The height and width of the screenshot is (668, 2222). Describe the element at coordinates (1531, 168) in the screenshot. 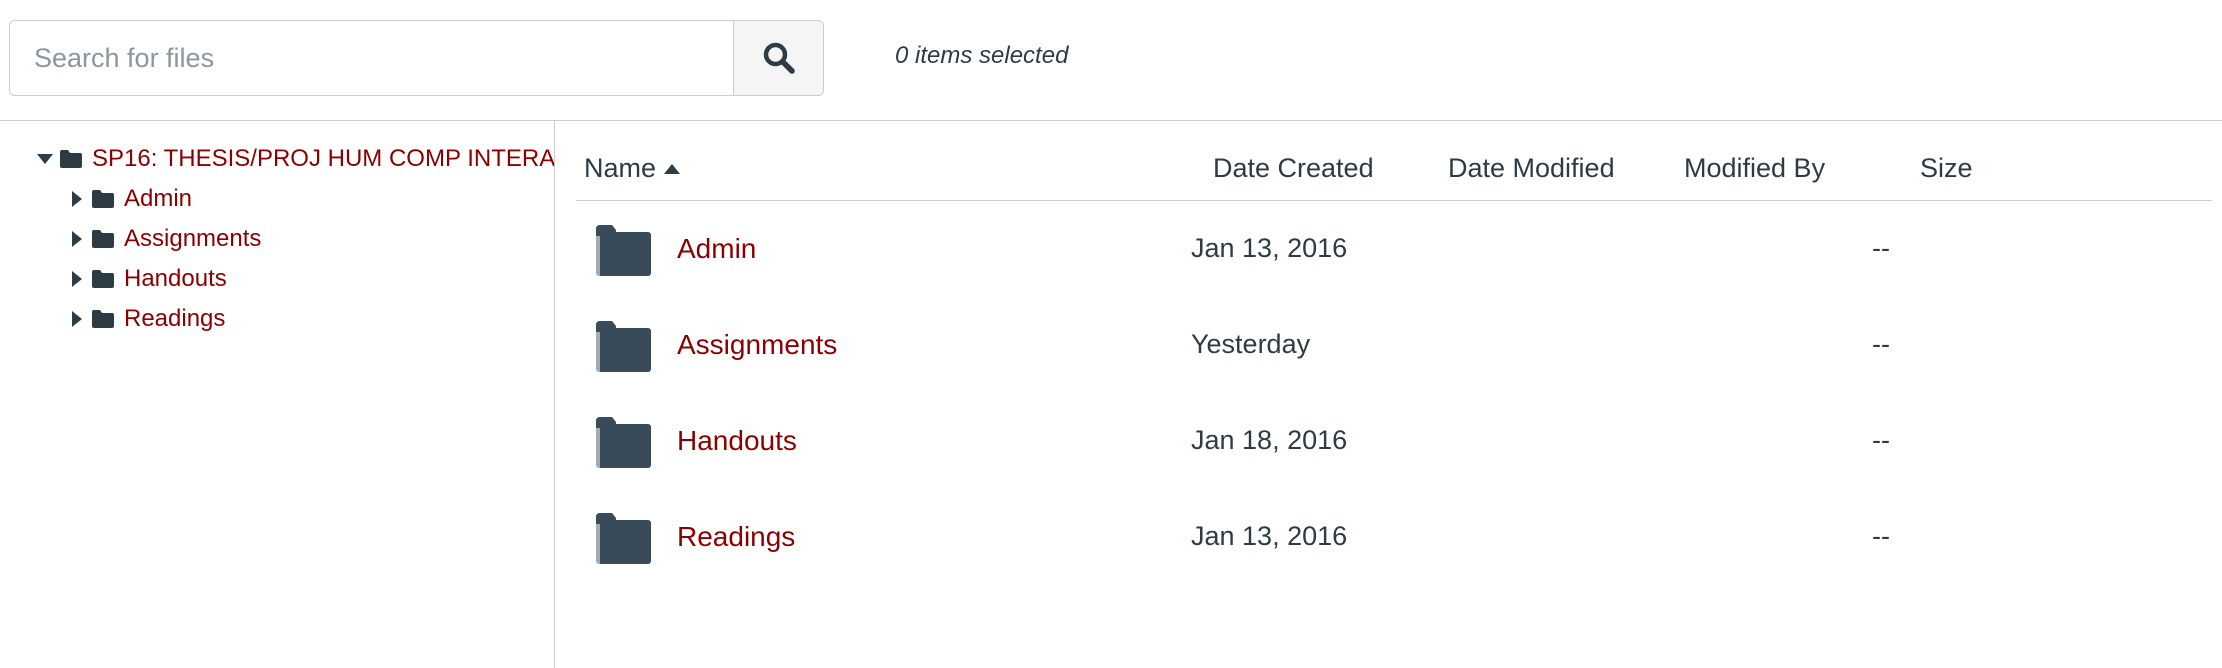

I see `column-header-date-modified: Date Modified` at that location.